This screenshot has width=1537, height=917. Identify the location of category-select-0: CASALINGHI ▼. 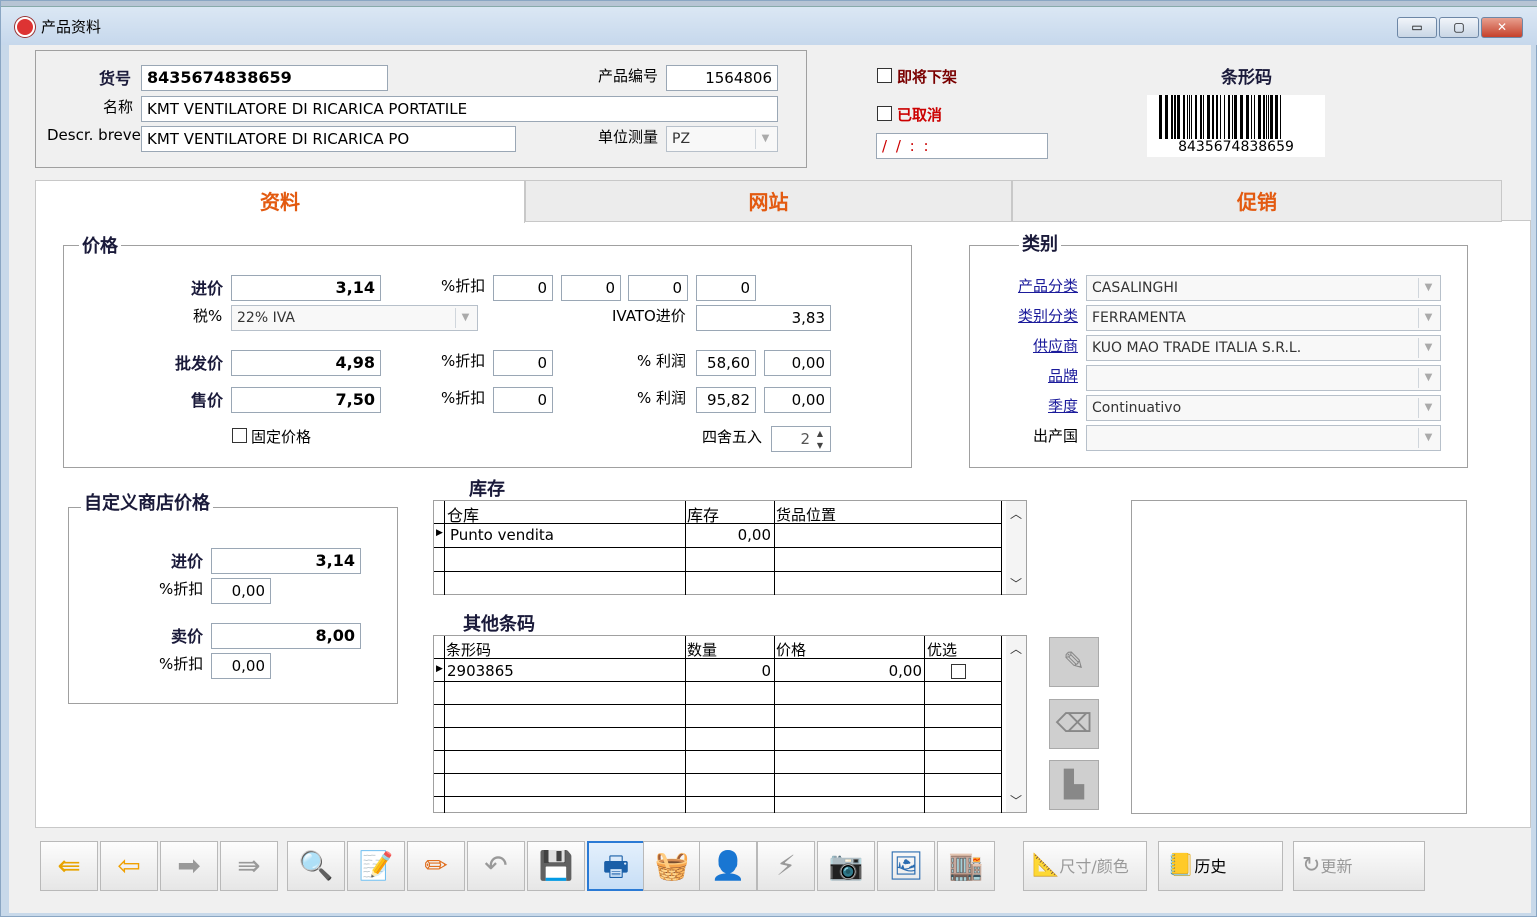
(1263, 288).